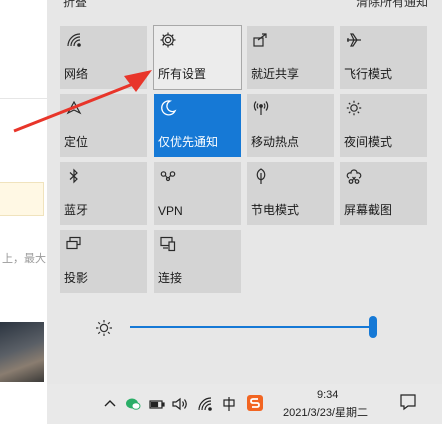 The width and height of the screenshot is (442, 424). What do you see at coordinates (103, 125) in the screenshot?
I see `tile-location: 定位` at bounding box center [103, 125].